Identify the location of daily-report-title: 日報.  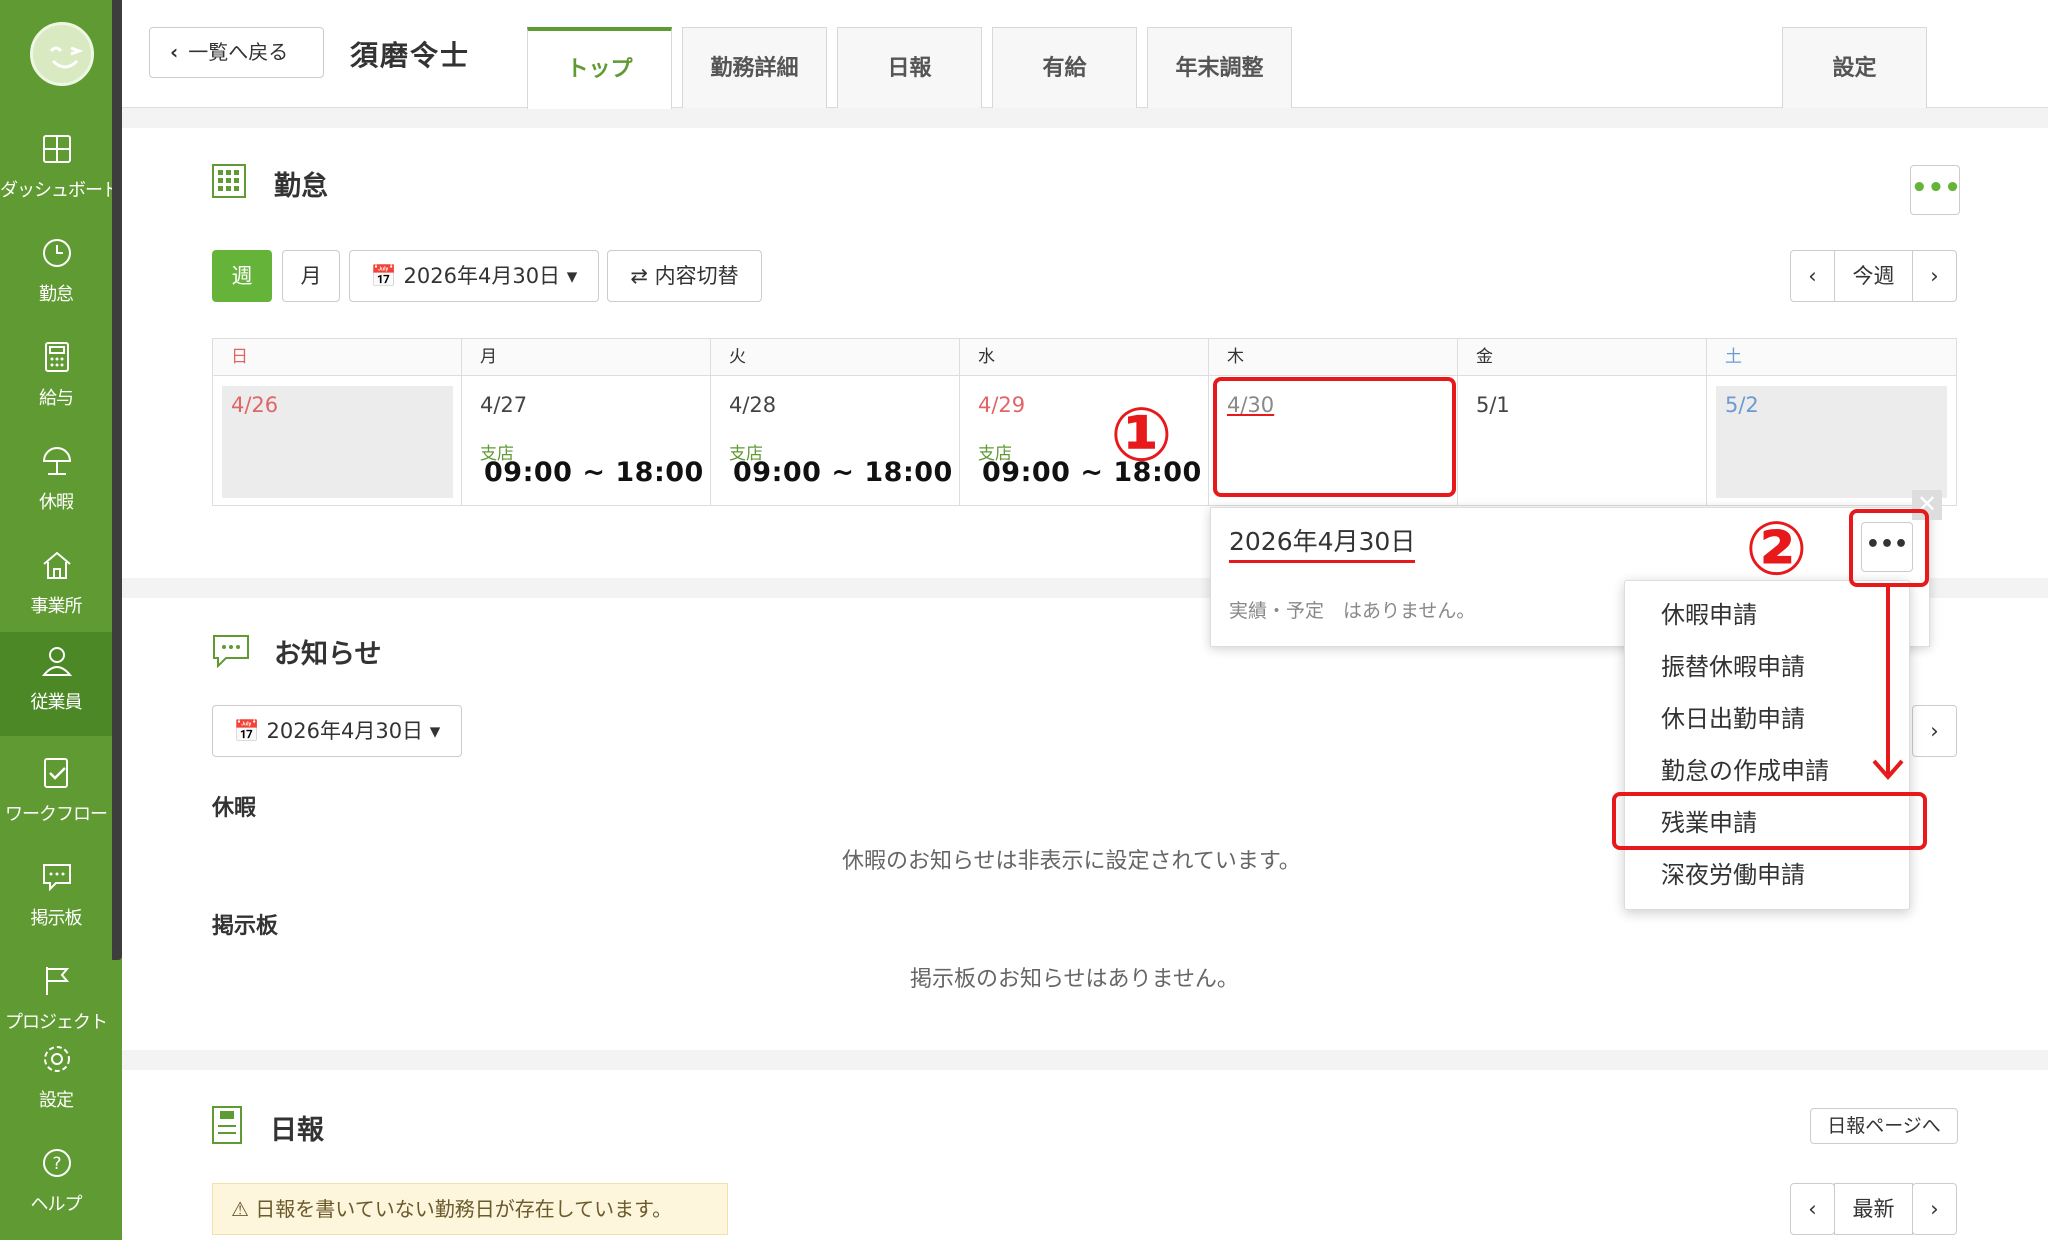
(297, 1130).